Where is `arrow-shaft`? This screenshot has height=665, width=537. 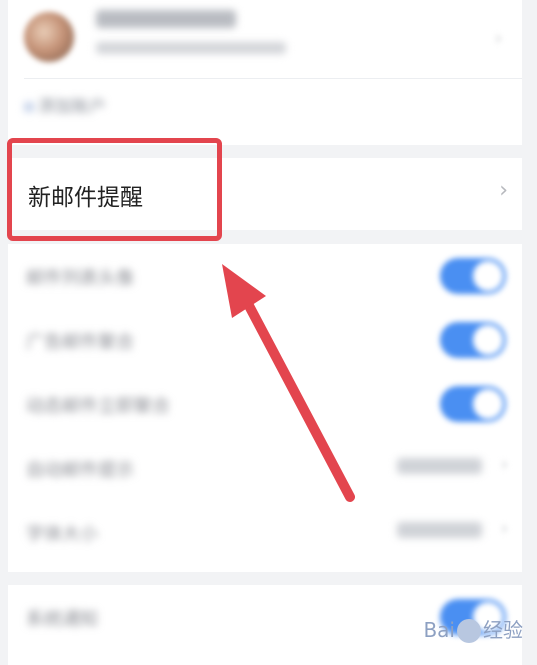
arrow-shaft is located at coordinates (298, 398).